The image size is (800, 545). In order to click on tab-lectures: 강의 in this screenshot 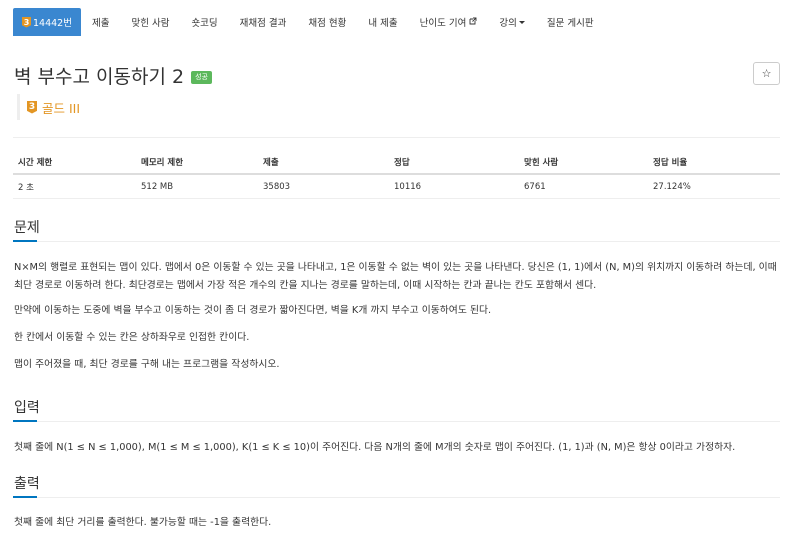, I will do `click(511, 22)`.